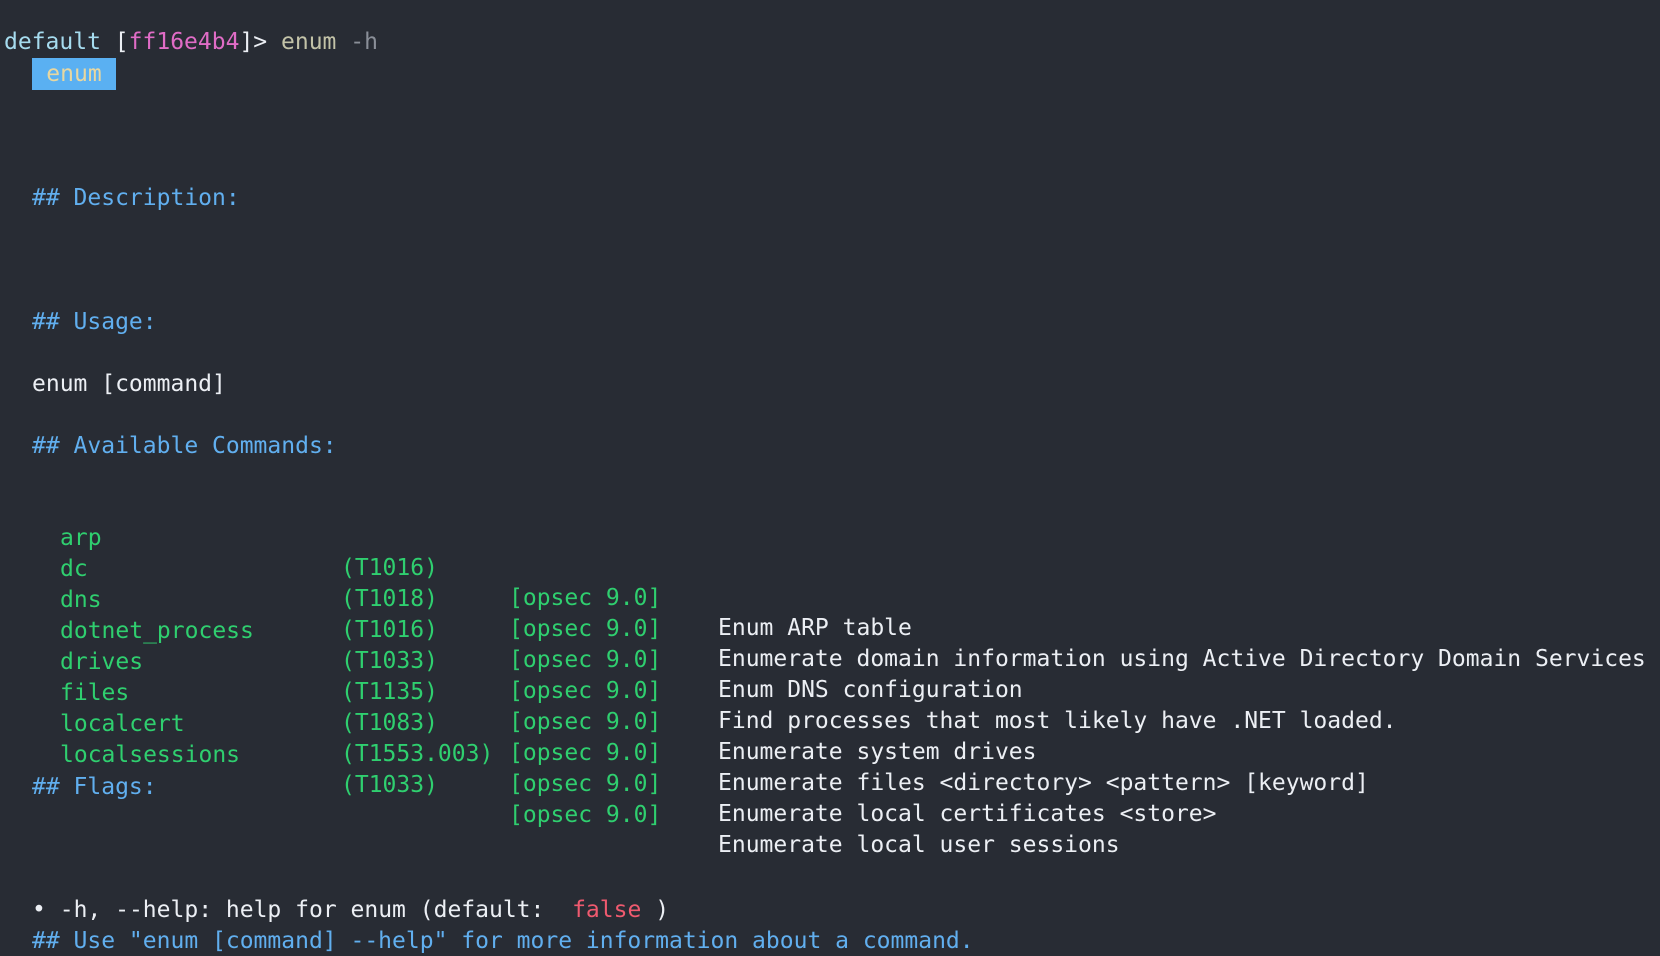 Image resolution: width=1660 pixels, height=956 pixels. What do you see at coordinates (94, 322) in the screenshot?
I see `usage-heading: ## Usage:` at bounding box center [94, 322].